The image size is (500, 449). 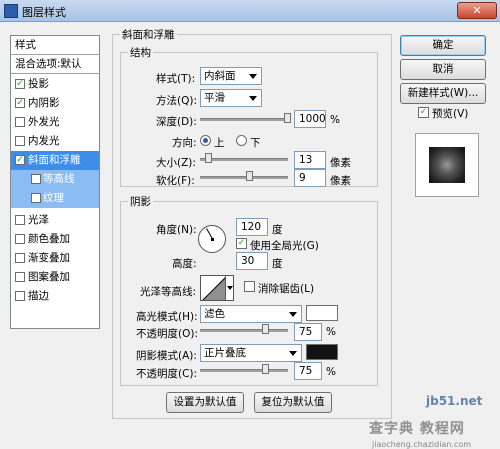 What do you see at coordinates (477, 10) in the screenshot?
I see `window-close-button: ✕` at bounding box center [477, 10].